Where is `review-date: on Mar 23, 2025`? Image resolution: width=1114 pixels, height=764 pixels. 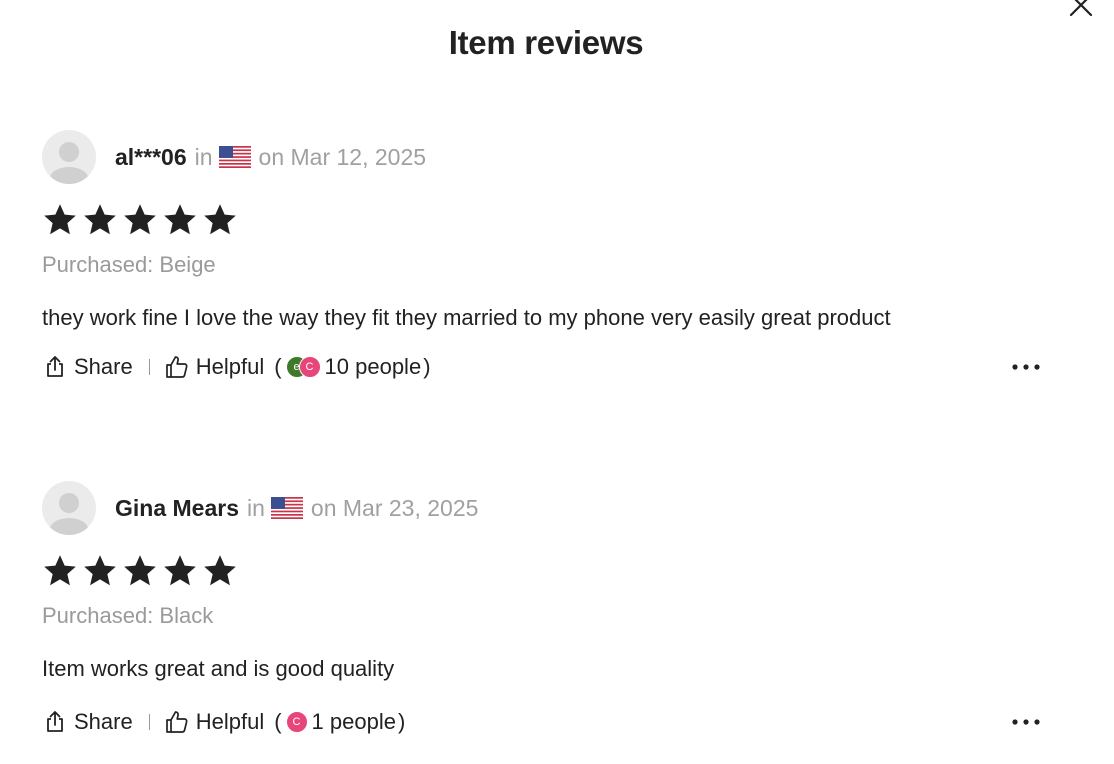
review-date: on Mar 23, 2025 is located at coordinates (394, 507).